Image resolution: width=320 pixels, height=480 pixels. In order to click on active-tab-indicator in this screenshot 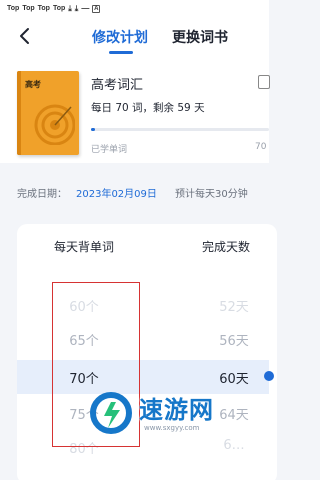, I will do `click(121, 52)`.